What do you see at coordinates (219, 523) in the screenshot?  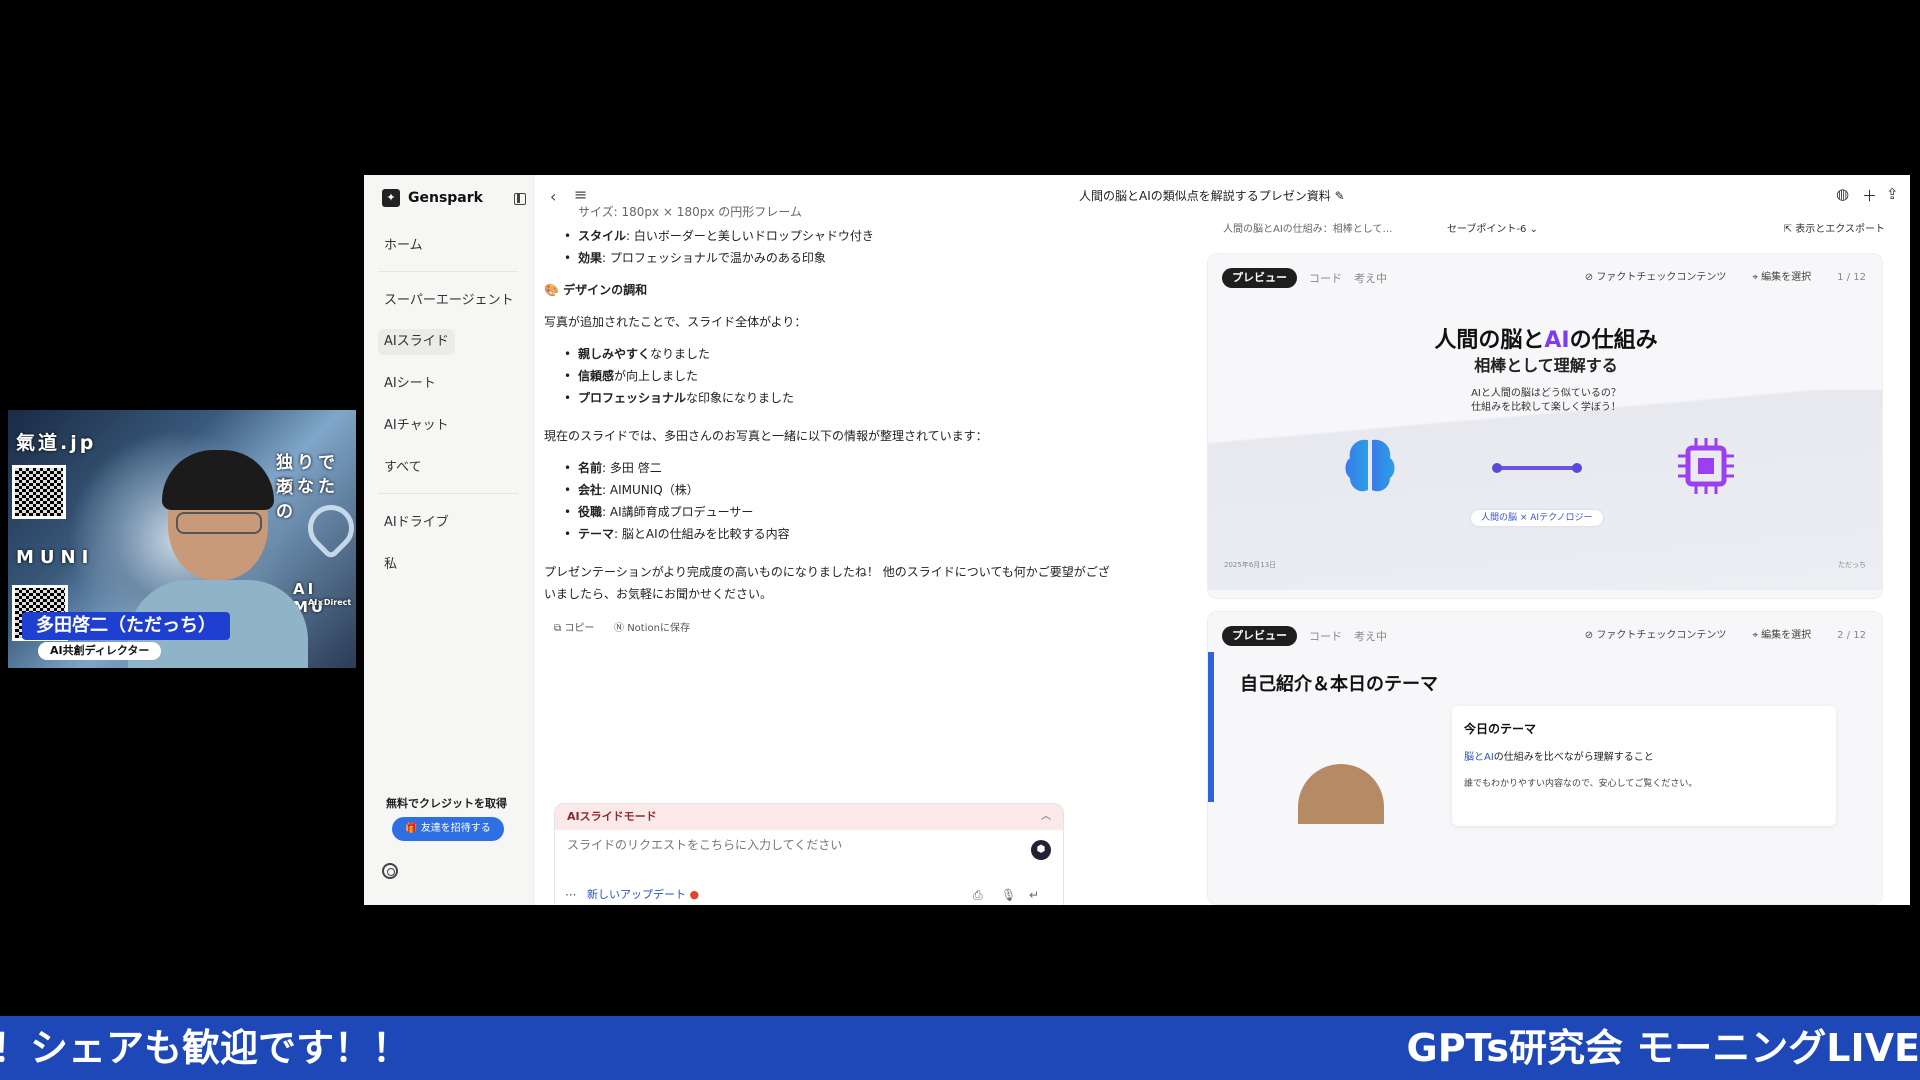 I see `presenter-glasses` at bounding box center [219, 523].